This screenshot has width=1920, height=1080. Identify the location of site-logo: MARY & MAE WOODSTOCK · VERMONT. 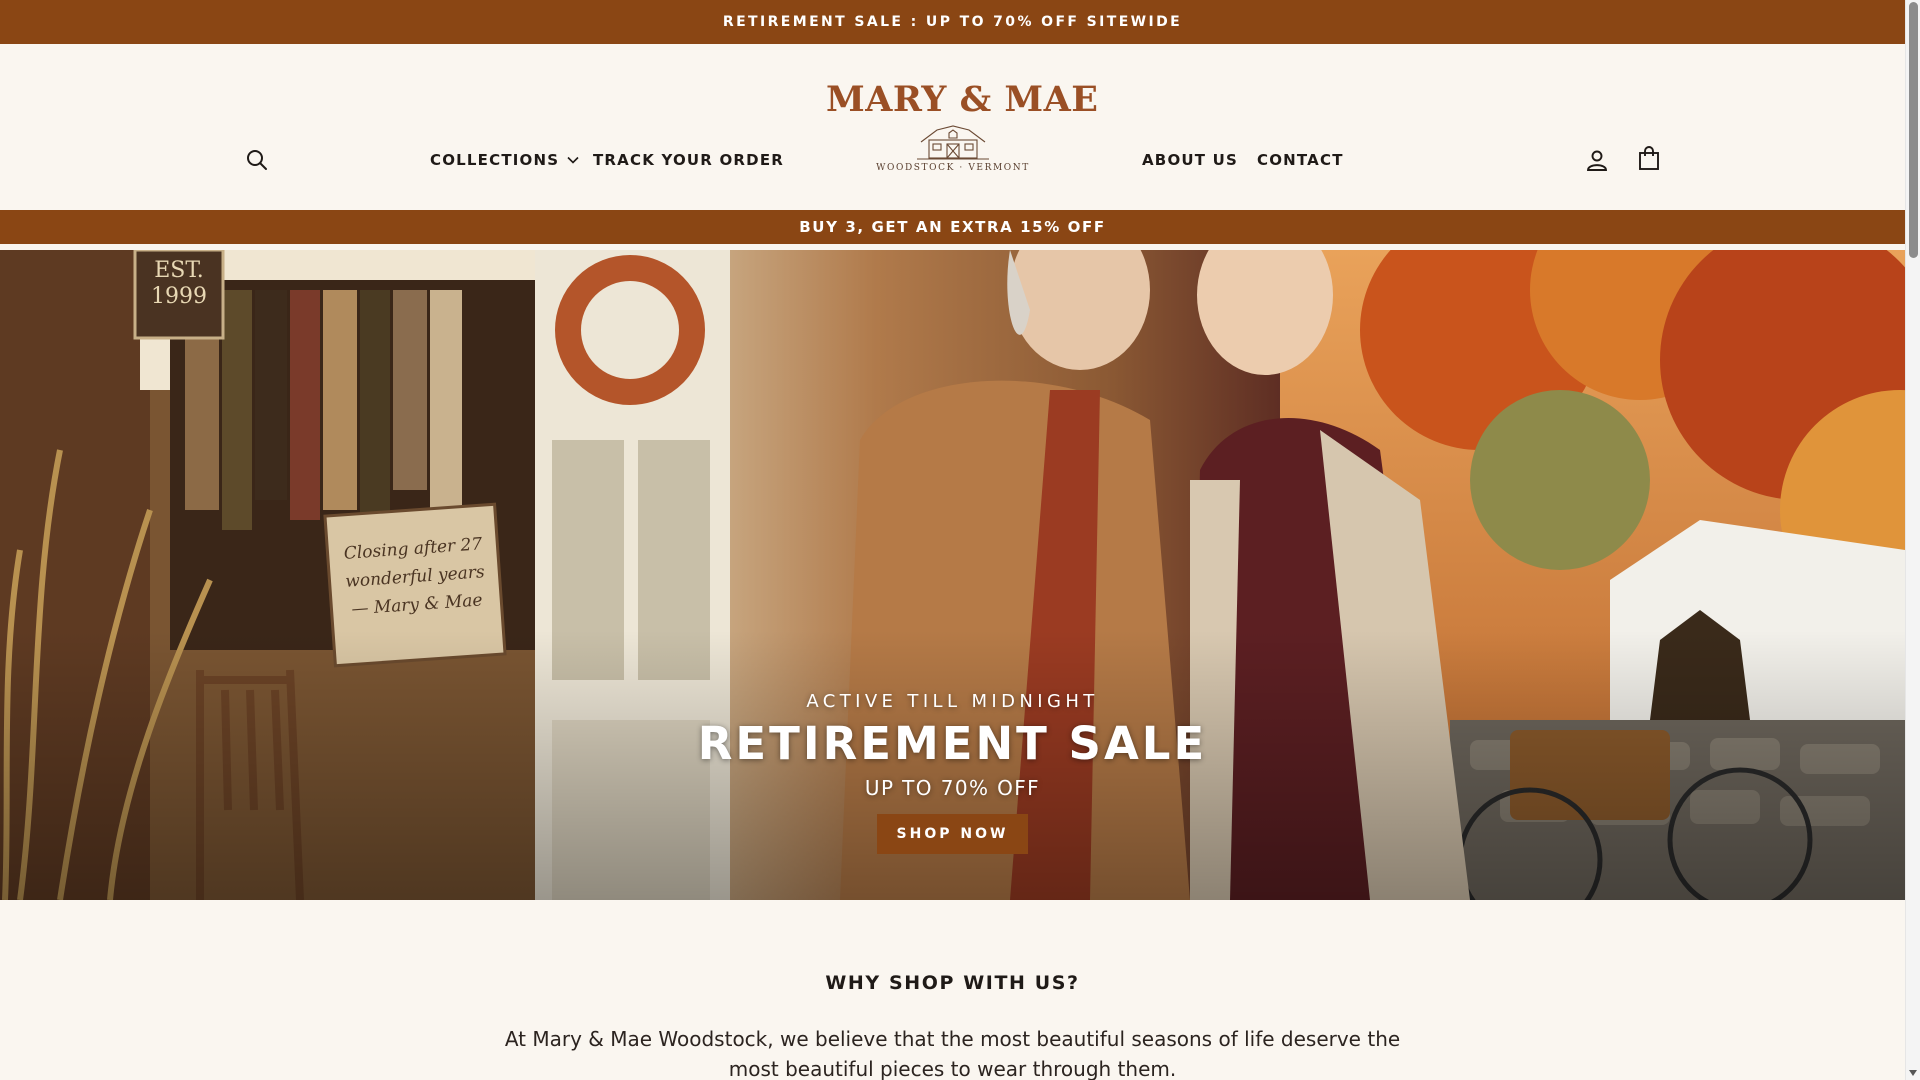
(962, 137).